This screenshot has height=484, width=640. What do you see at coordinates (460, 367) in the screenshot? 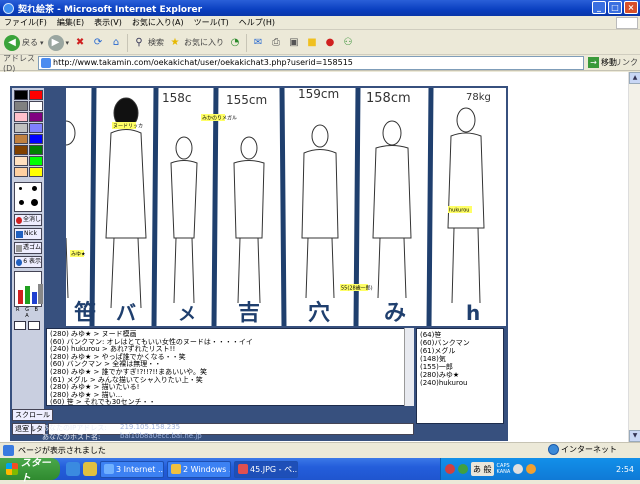
I see `user-list-item: (155)一郎` at bounding box center [460, 367].